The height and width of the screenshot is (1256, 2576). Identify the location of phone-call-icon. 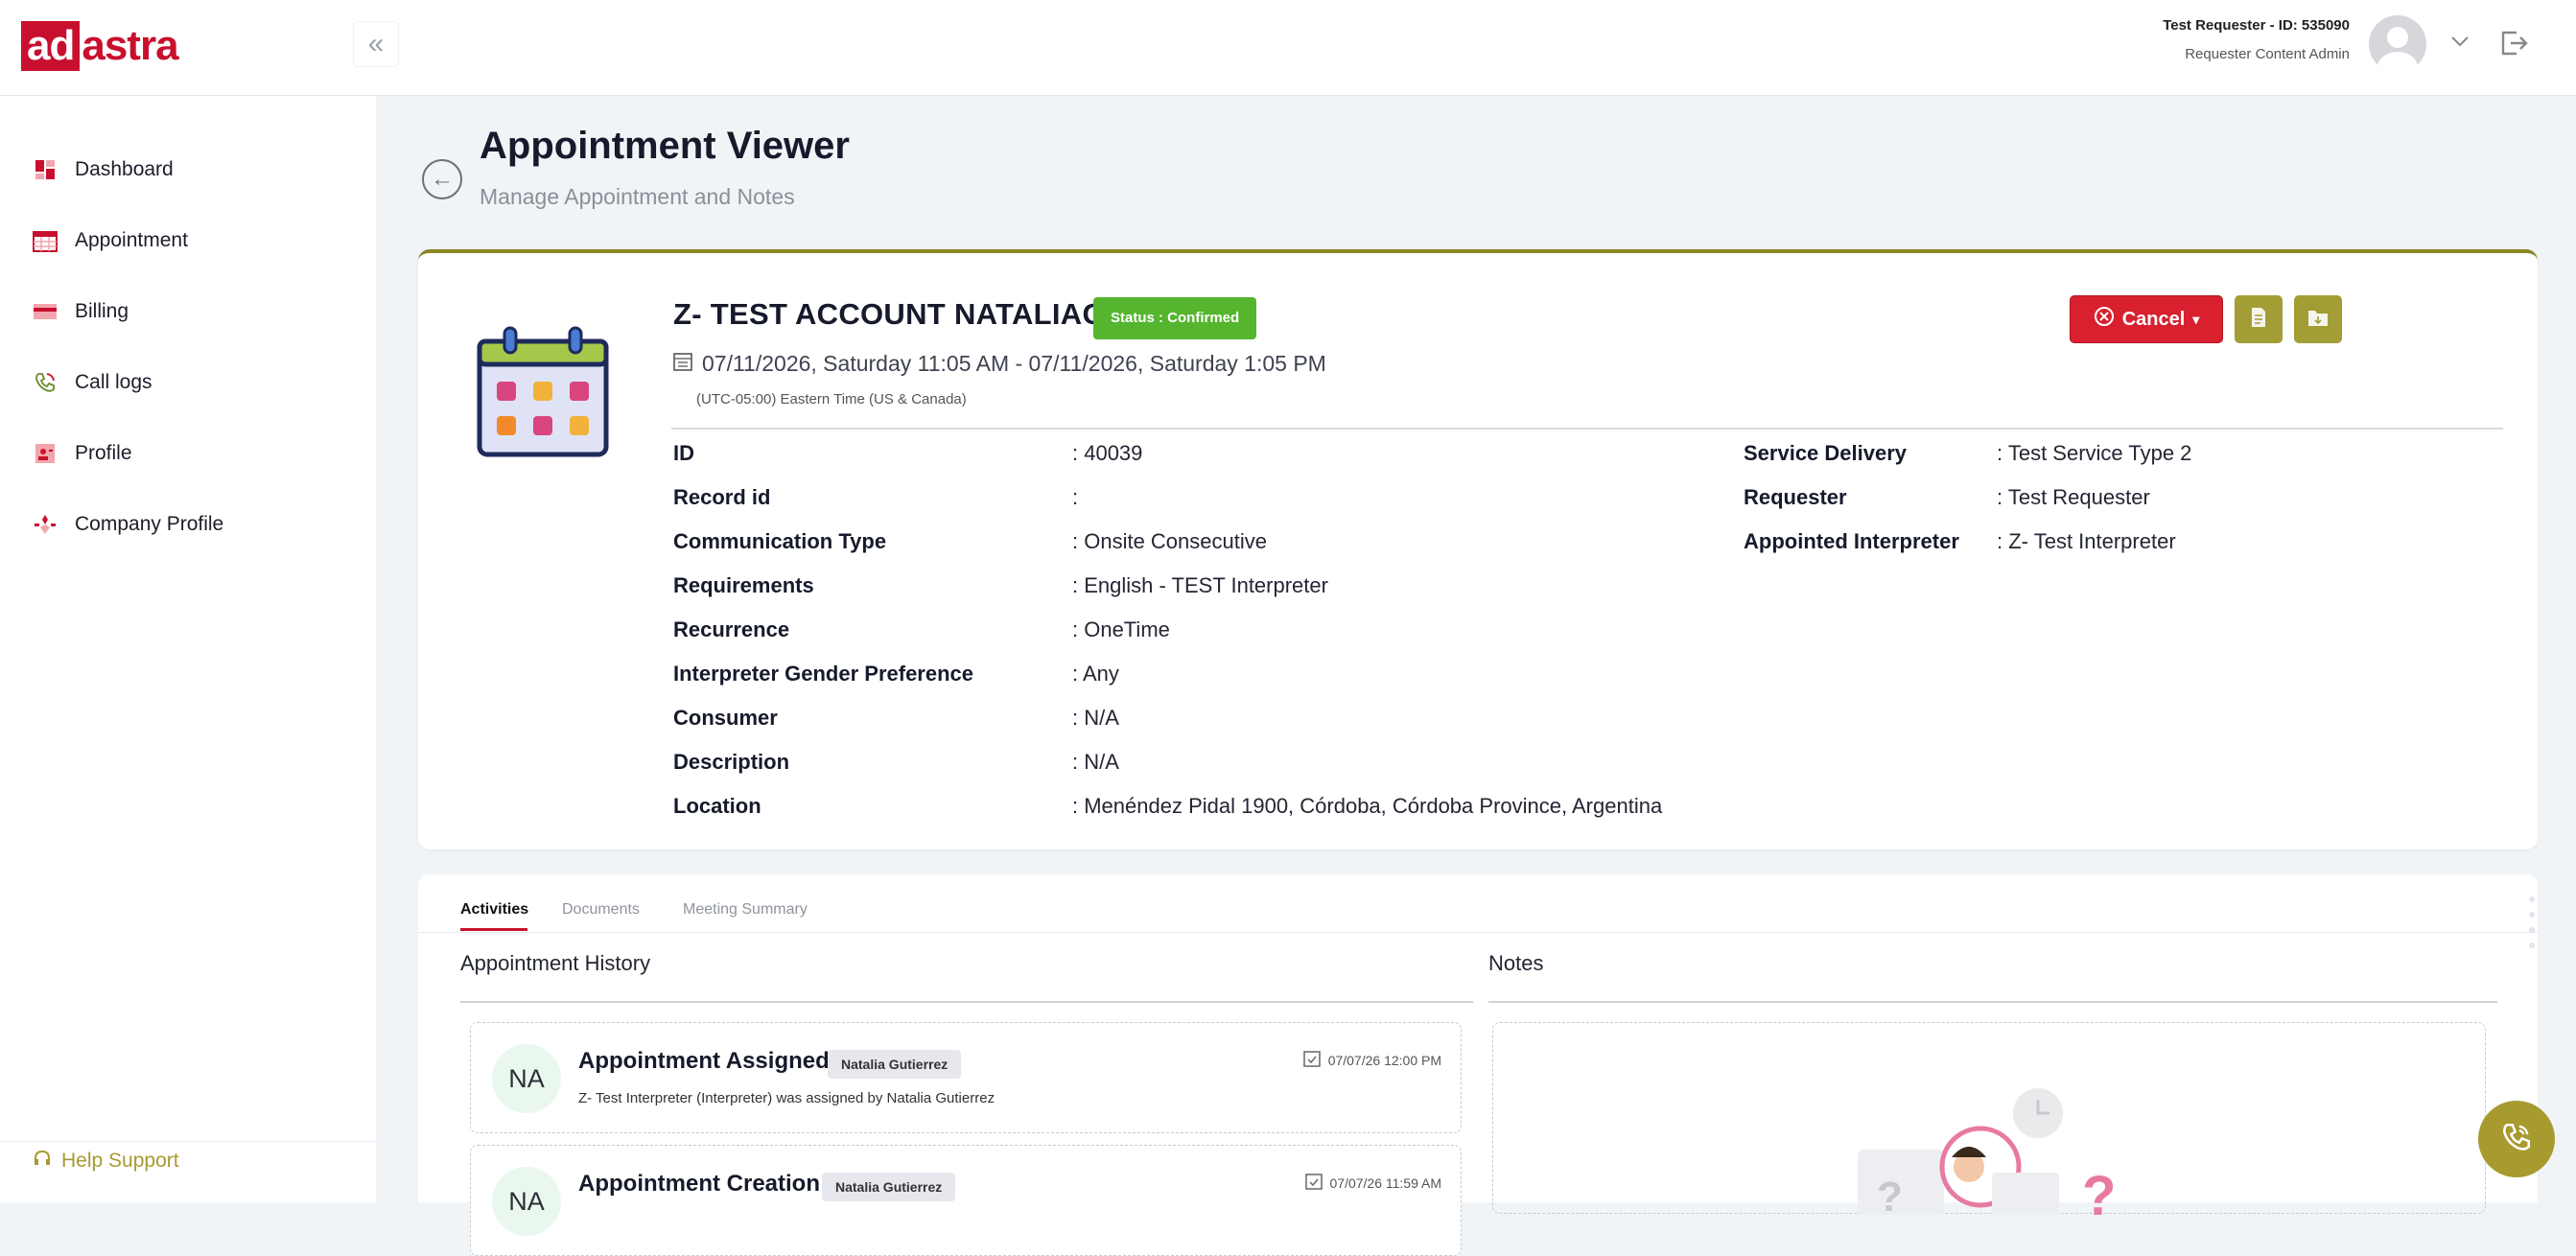
(2516, 1139).